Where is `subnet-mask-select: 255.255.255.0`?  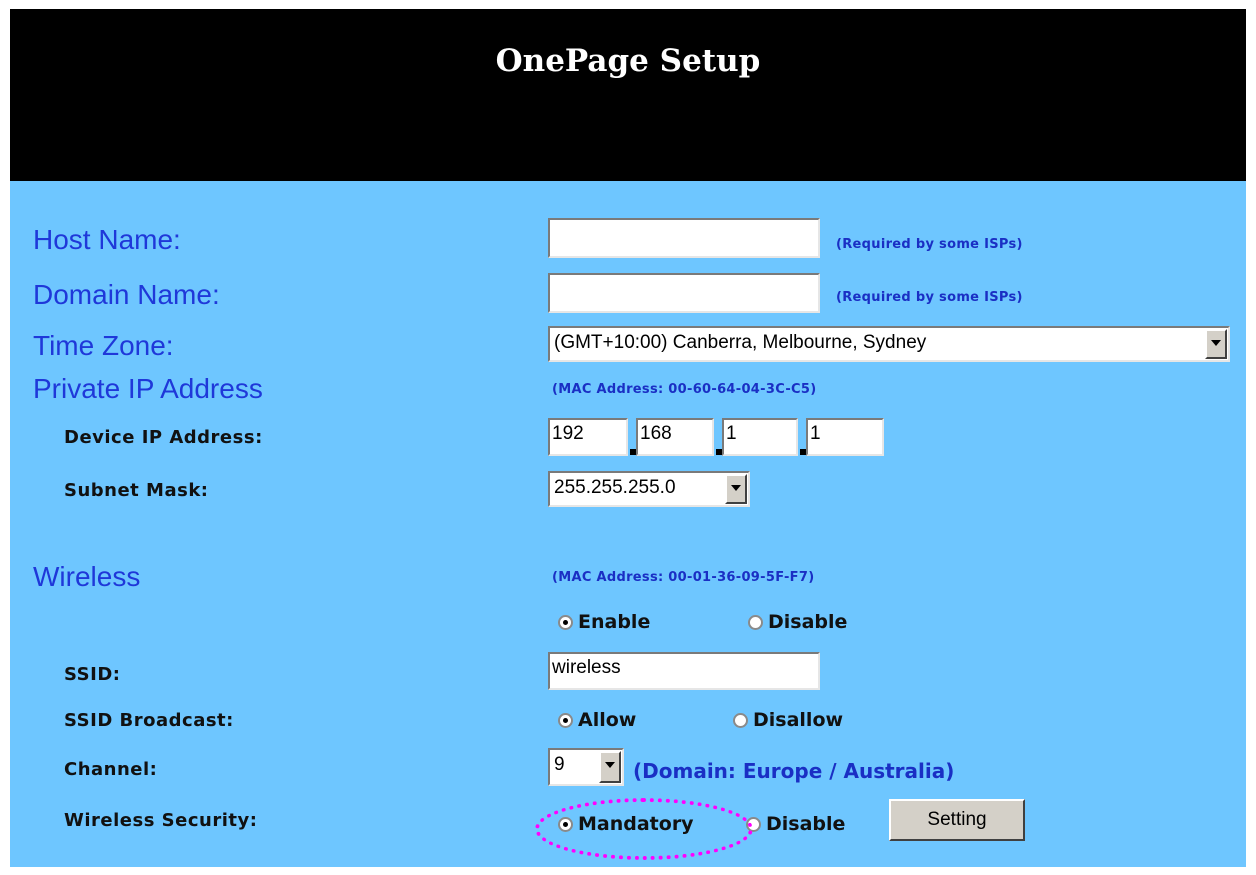
subnet-mask-select: 255.255.255.0 is located at coordinates (649, 489).